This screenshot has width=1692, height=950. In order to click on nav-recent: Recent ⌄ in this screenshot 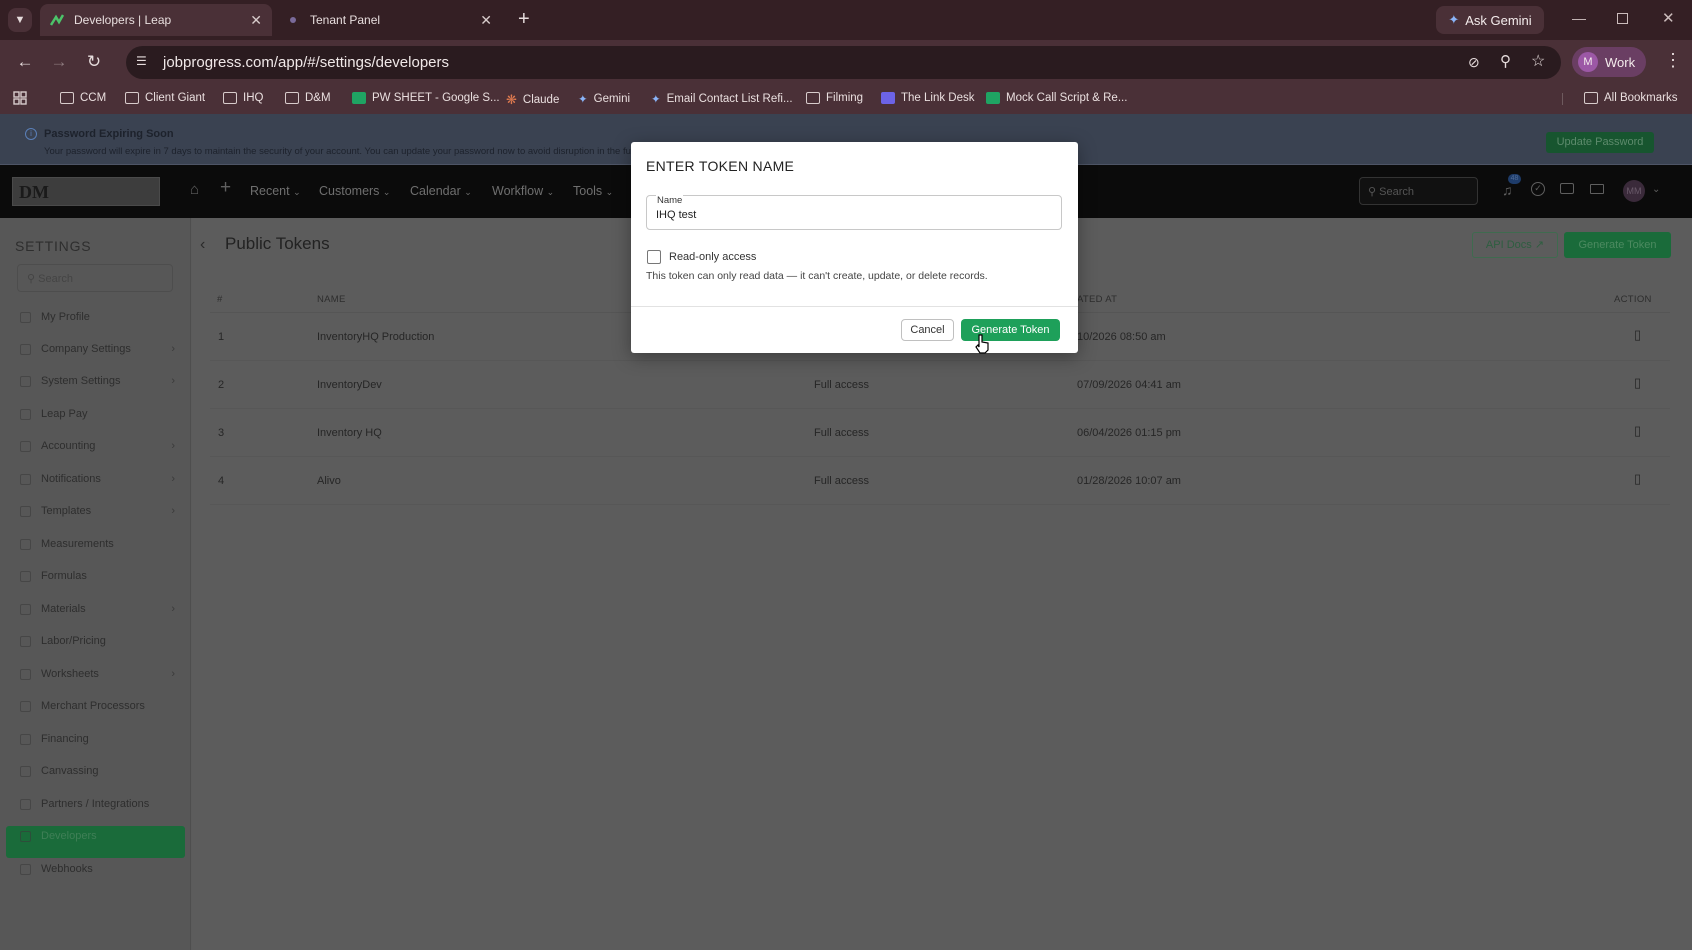, I will do `click(275, 191)`.